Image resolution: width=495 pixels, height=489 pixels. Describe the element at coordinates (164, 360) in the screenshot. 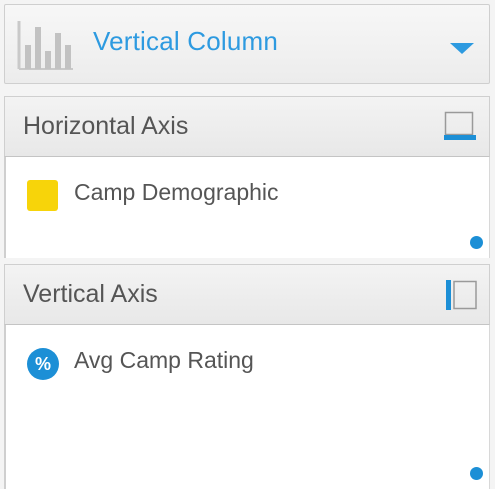

I see `field-label: Avg Camp Rating` at that location.